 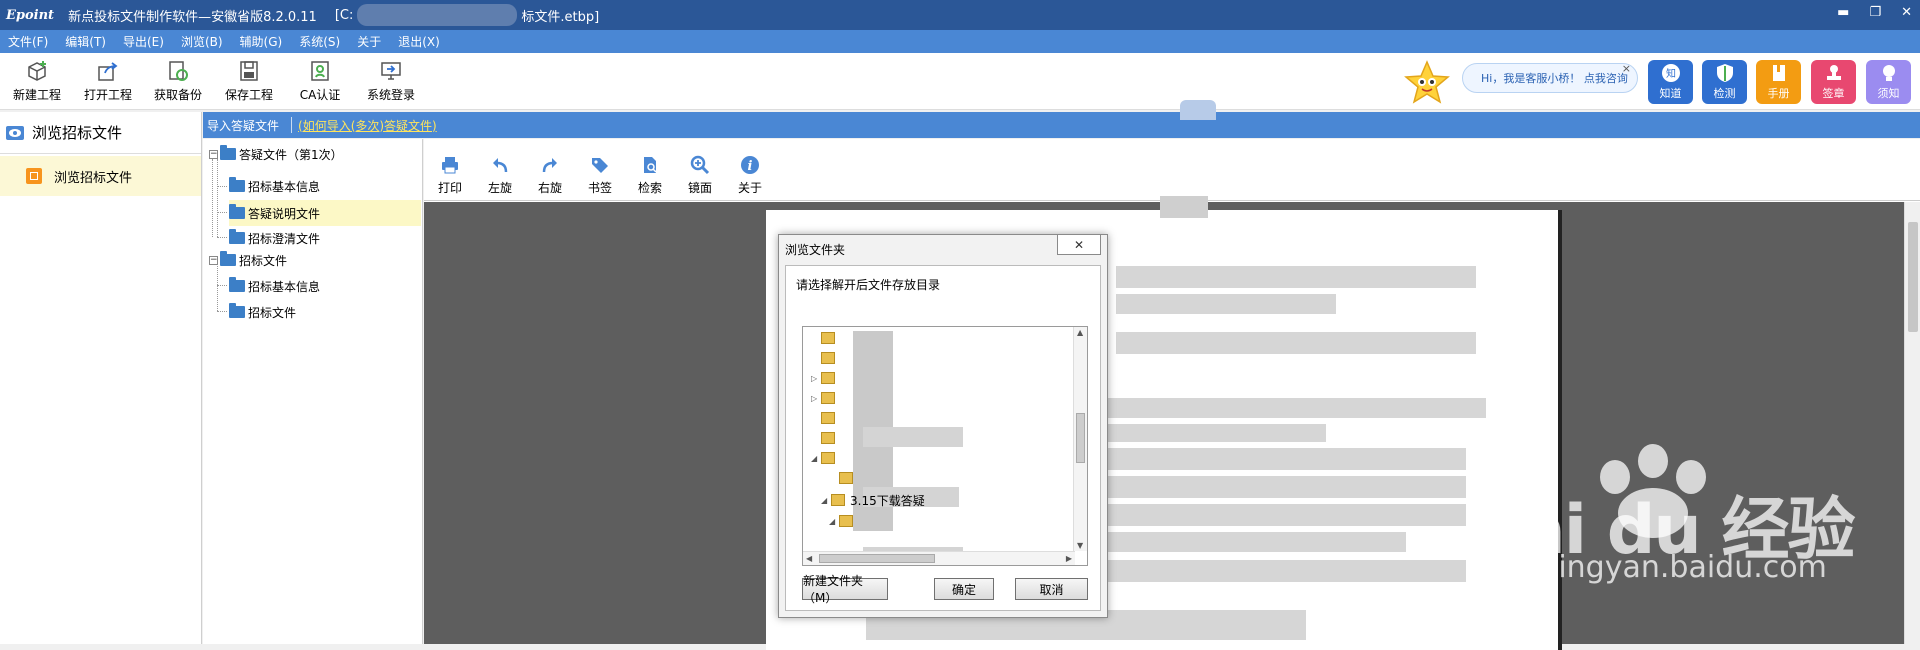 I want to click on dialog-close-button: ✕, so click(x=1079, y=245).